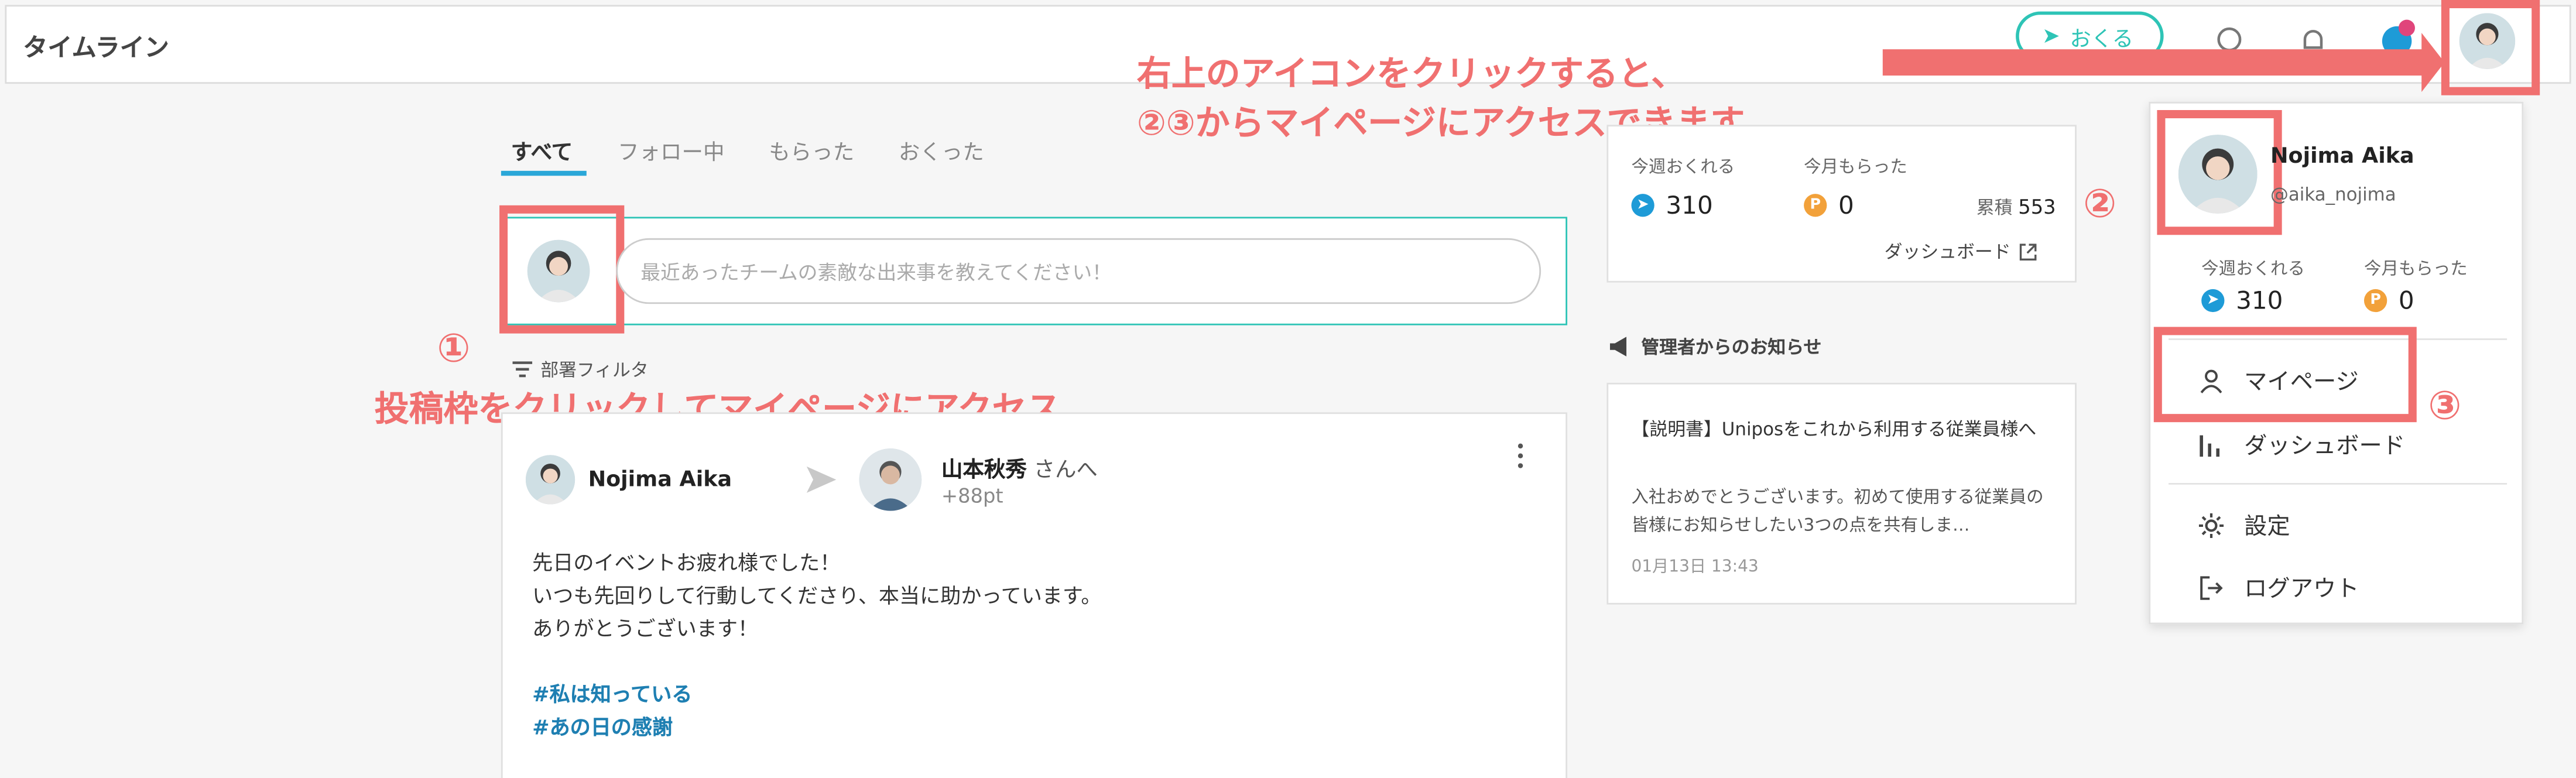 This screenshot has width=2576, height=778. Describe the element at coordinates (2210, 446) in the screenshot. I see `bar-chart-icon` at that location.